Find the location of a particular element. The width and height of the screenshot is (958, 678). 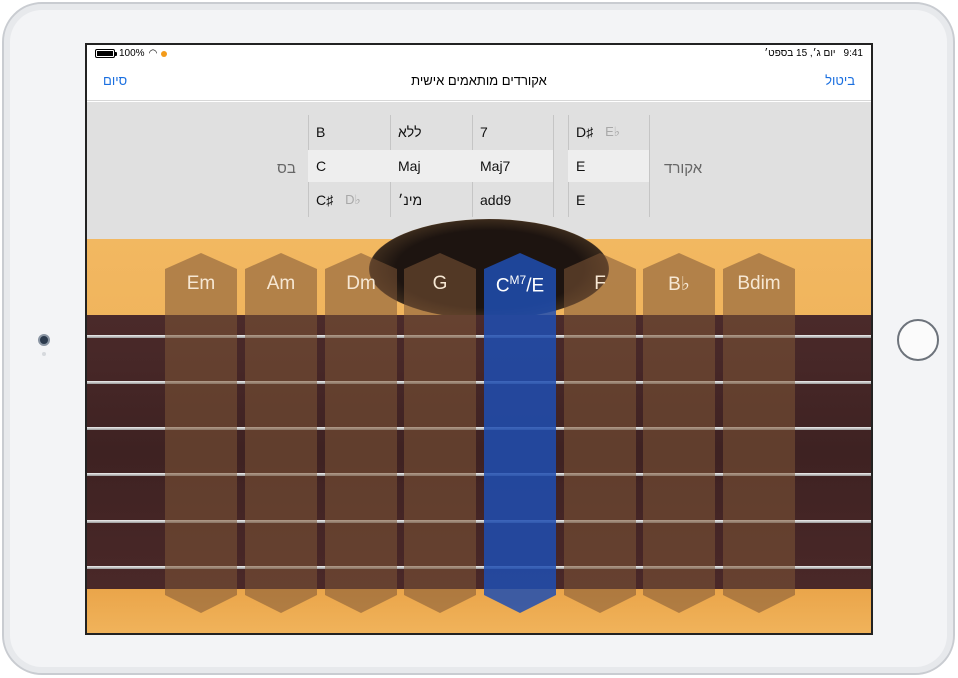

quality-selected-option: Maj is located at coordinates (431, 166).